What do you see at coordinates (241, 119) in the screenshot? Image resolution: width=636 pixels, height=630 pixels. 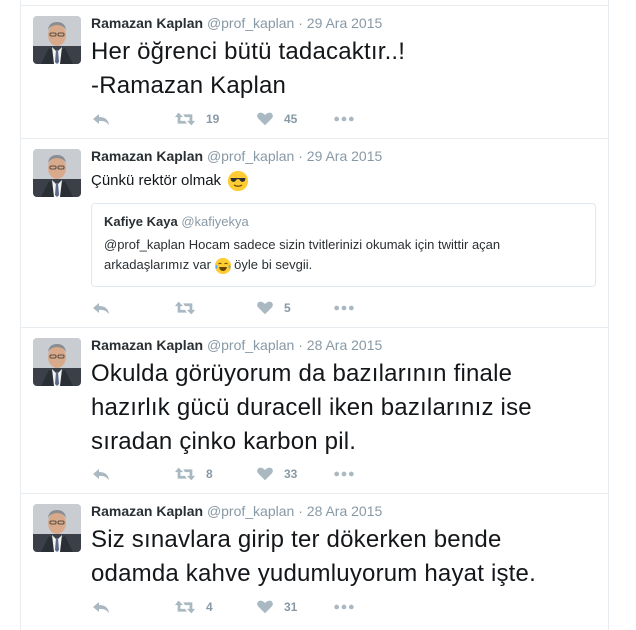 I see `tweet-actions: 19 45` at bounding box center [241, 119].